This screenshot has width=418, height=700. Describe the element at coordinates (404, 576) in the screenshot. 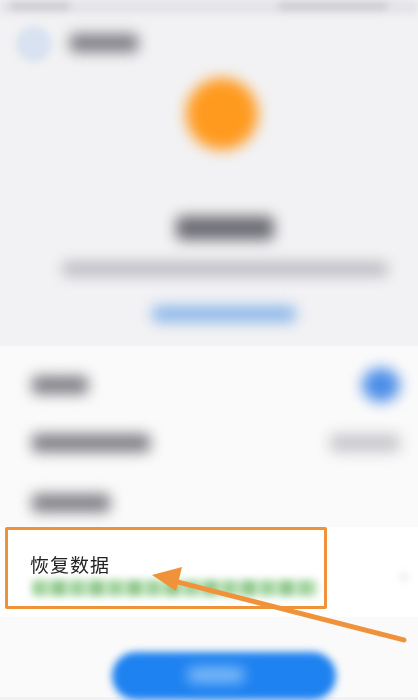

I see `chevron-right-icon: ›` at that location.